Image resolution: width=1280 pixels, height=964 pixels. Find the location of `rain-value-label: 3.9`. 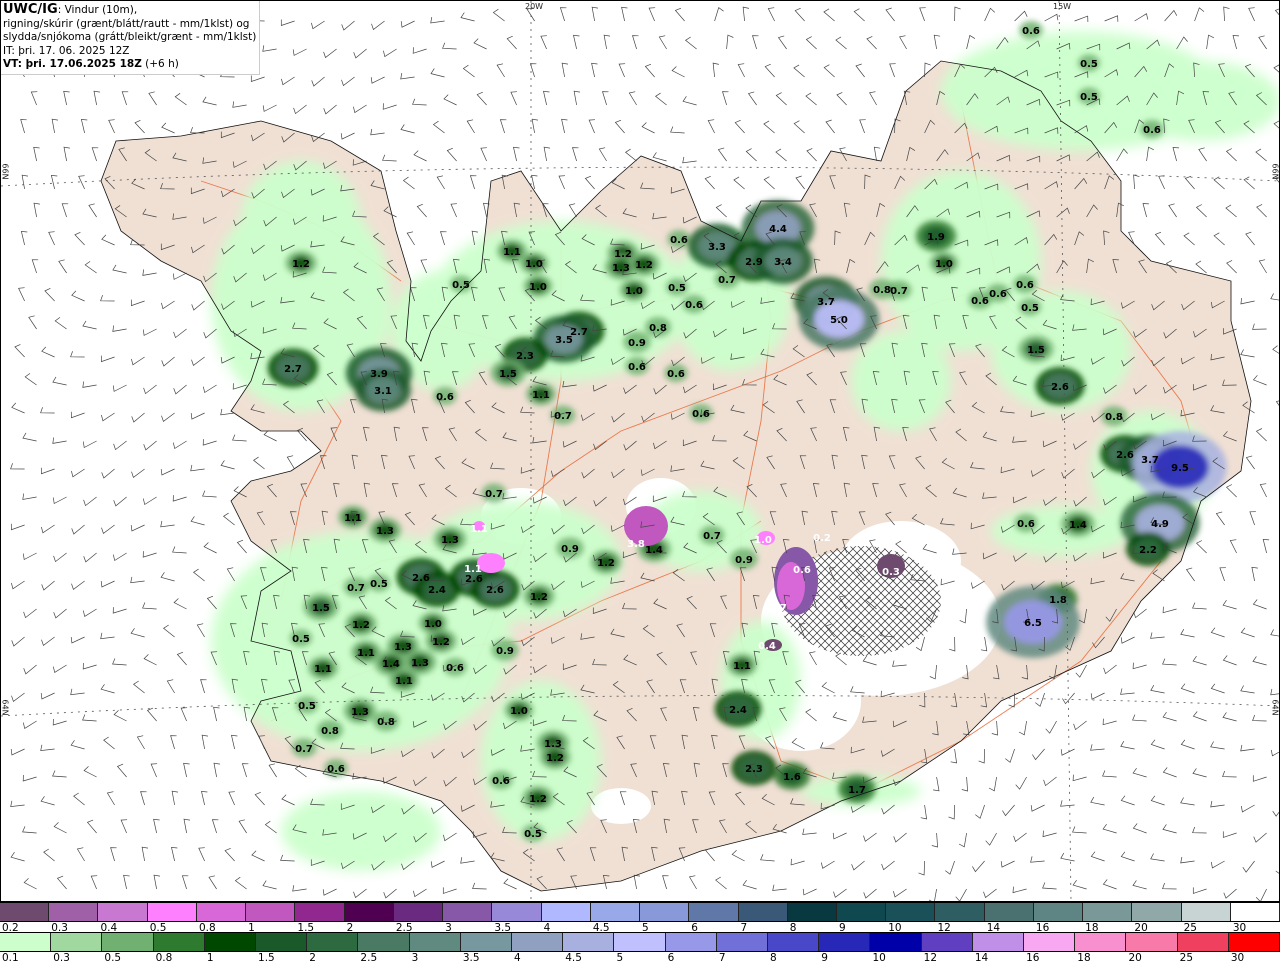

rain-value-label: 3.9 is located at coordinates (379, 374).